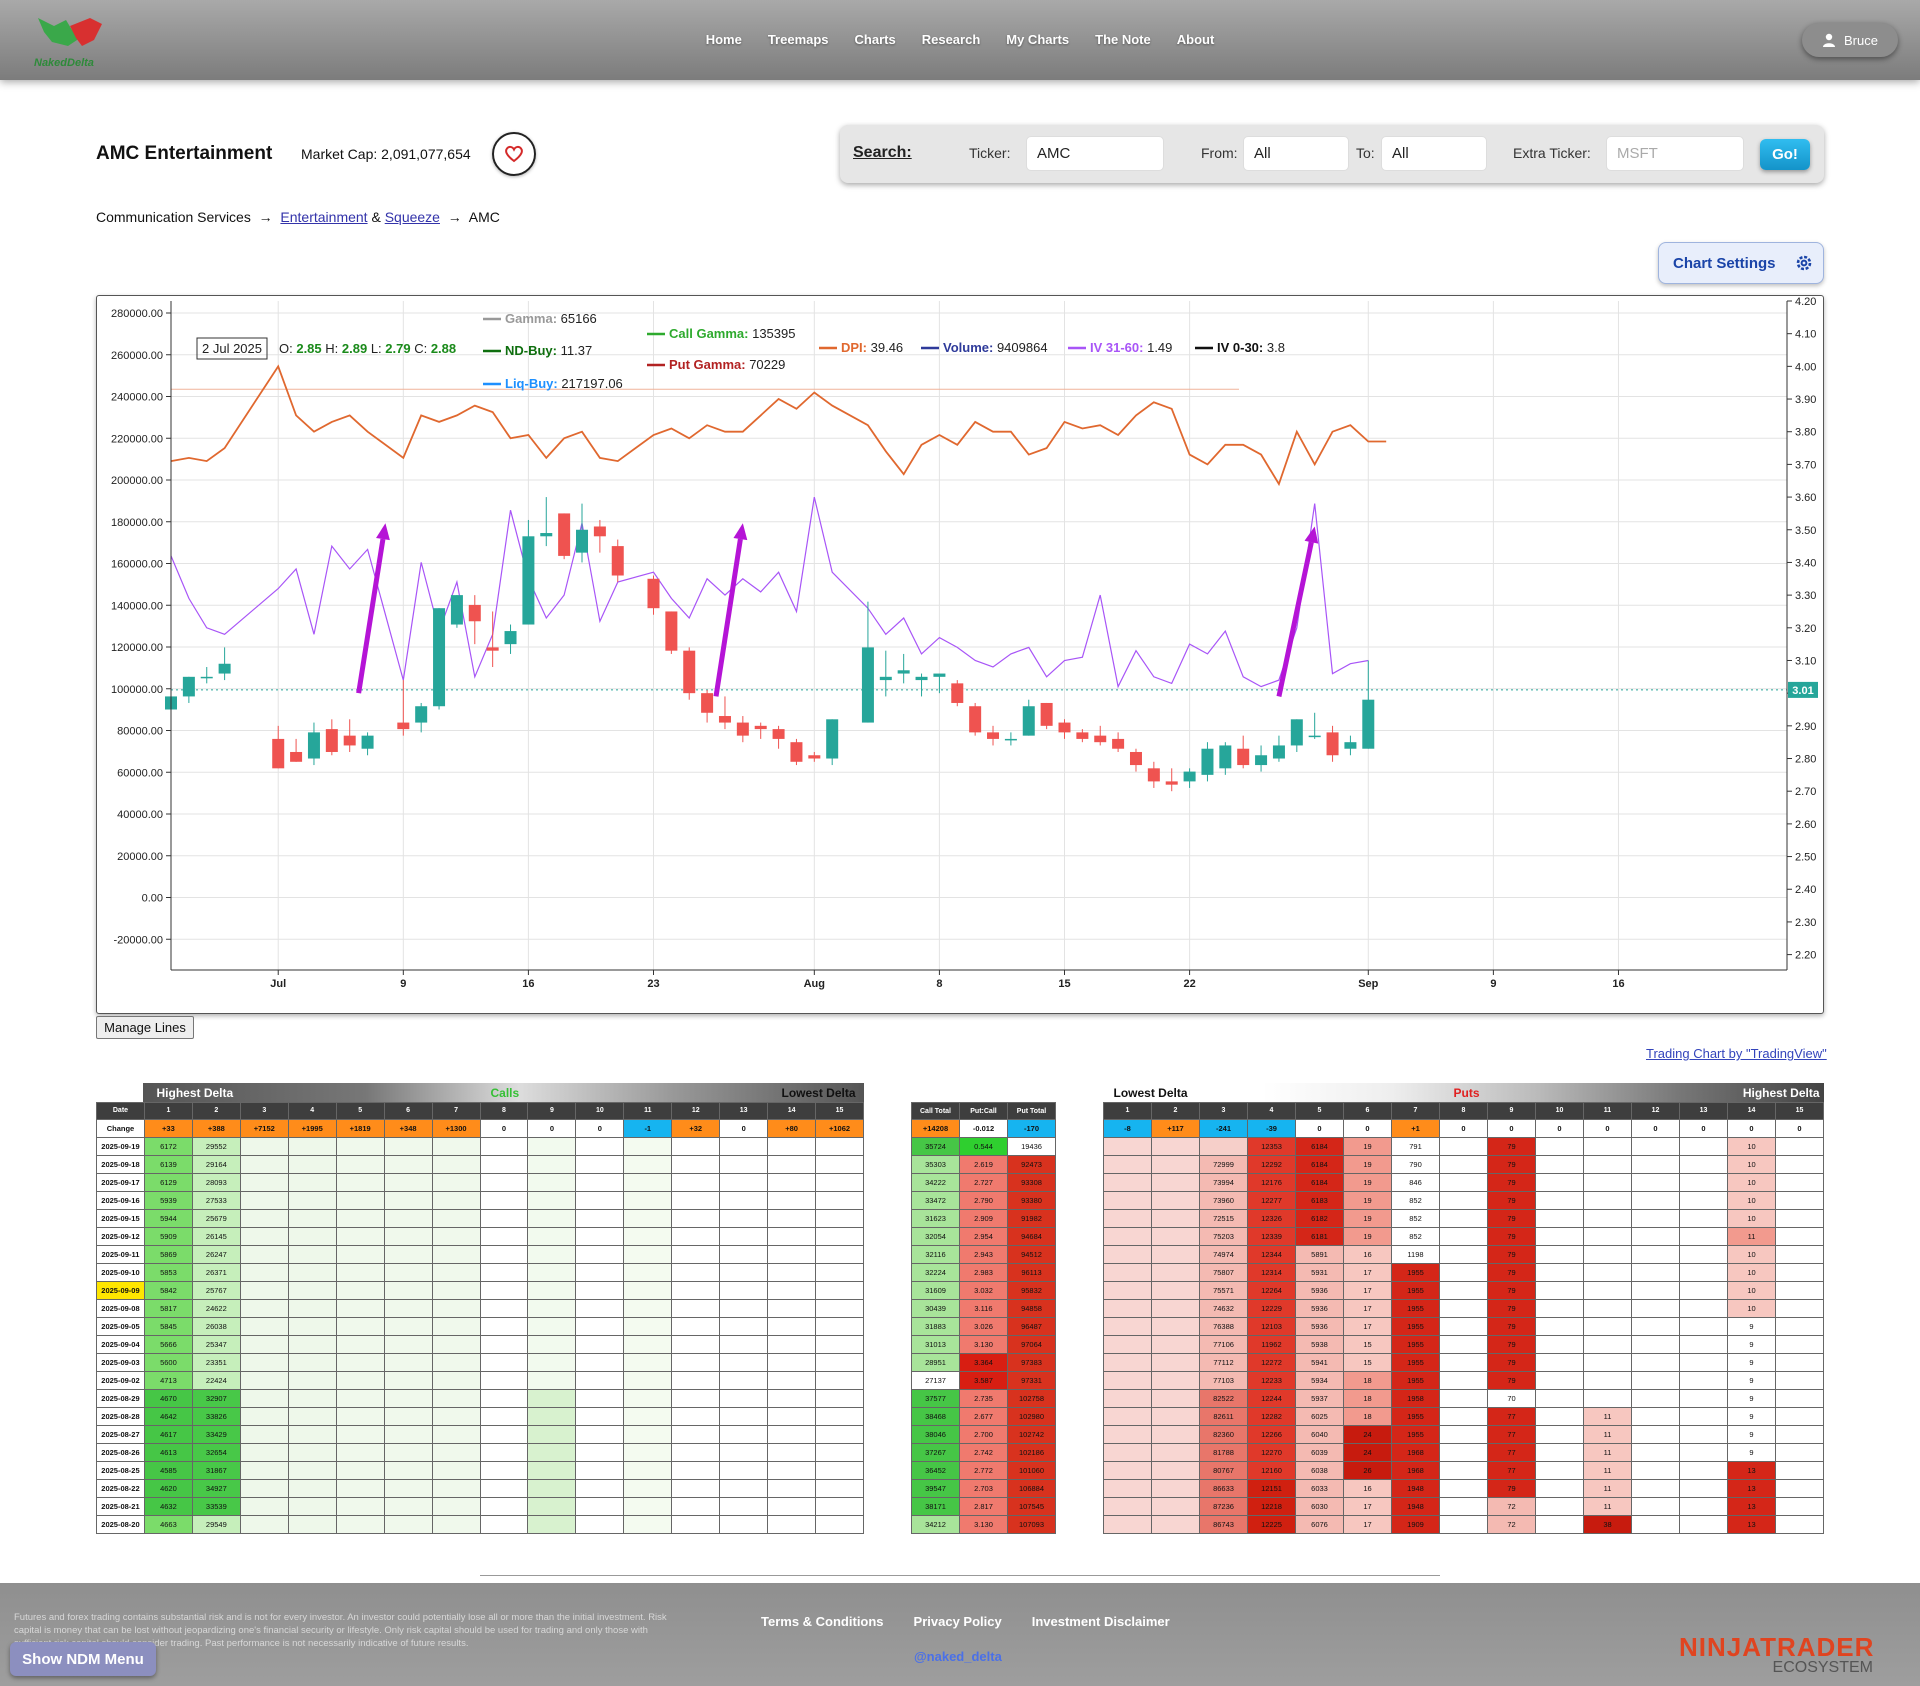 This screenshot has height=1686, width=1920. I want to click on left-axis-tick: 240000.00, so click(137, 398).